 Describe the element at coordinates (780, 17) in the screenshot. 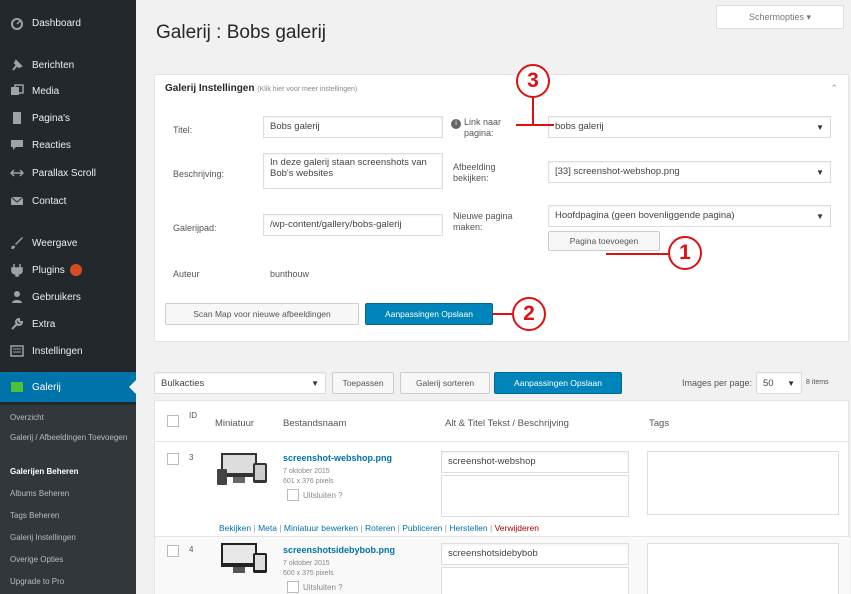

I see `screen-options-button: Schermopties ▾` at that location.